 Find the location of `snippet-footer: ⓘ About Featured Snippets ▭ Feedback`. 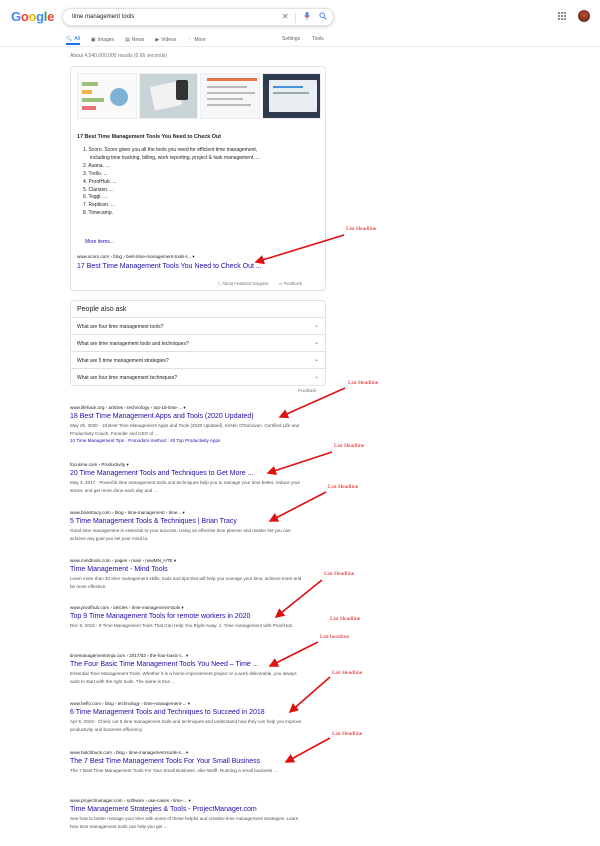

snippet-footer: ⓘ About Featured Snippets ▭ Feedback is located at coordinates (259, 284).